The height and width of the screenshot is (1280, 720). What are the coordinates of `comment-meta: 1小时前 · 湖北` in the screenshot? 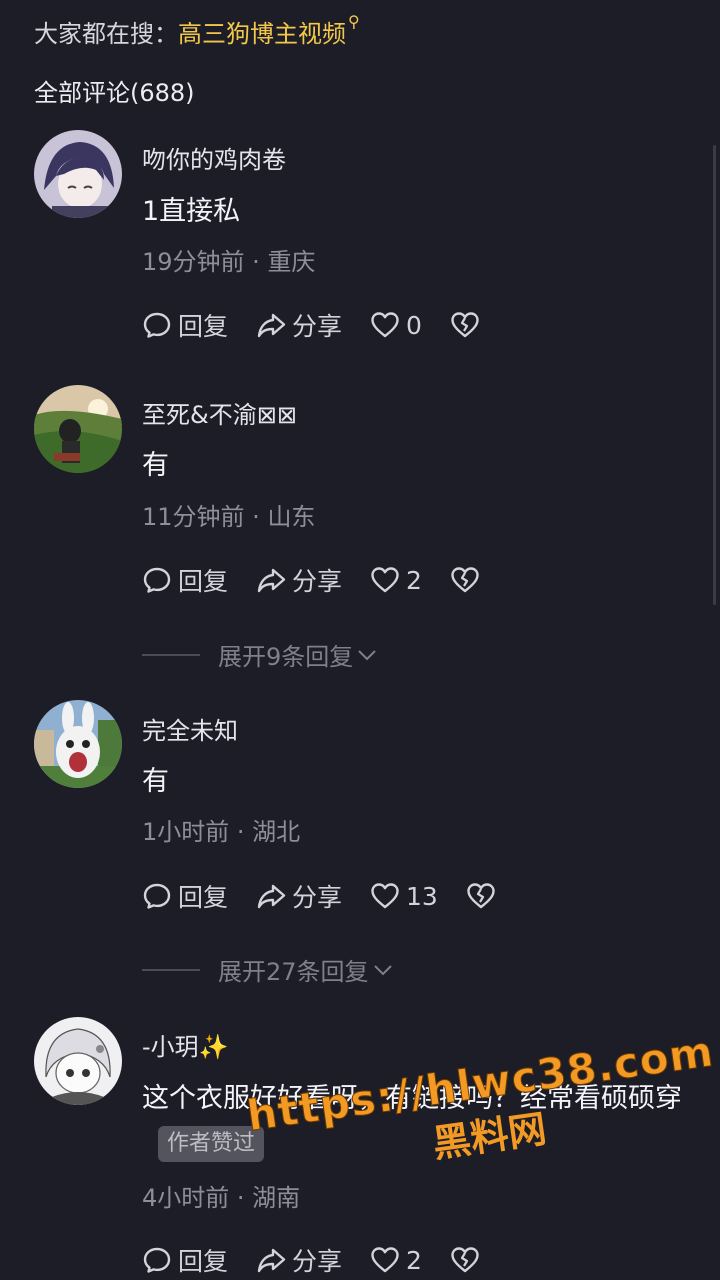 It's located at (221, 832).